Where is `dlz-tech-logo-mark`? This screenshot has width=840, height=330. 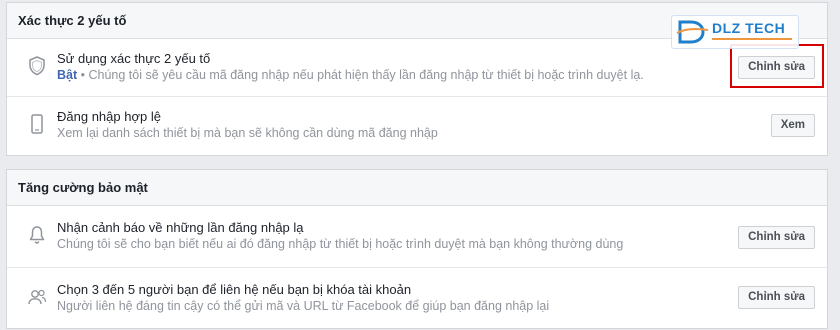
dlz-tech-logo-mark is located at coordinates (692, 32).